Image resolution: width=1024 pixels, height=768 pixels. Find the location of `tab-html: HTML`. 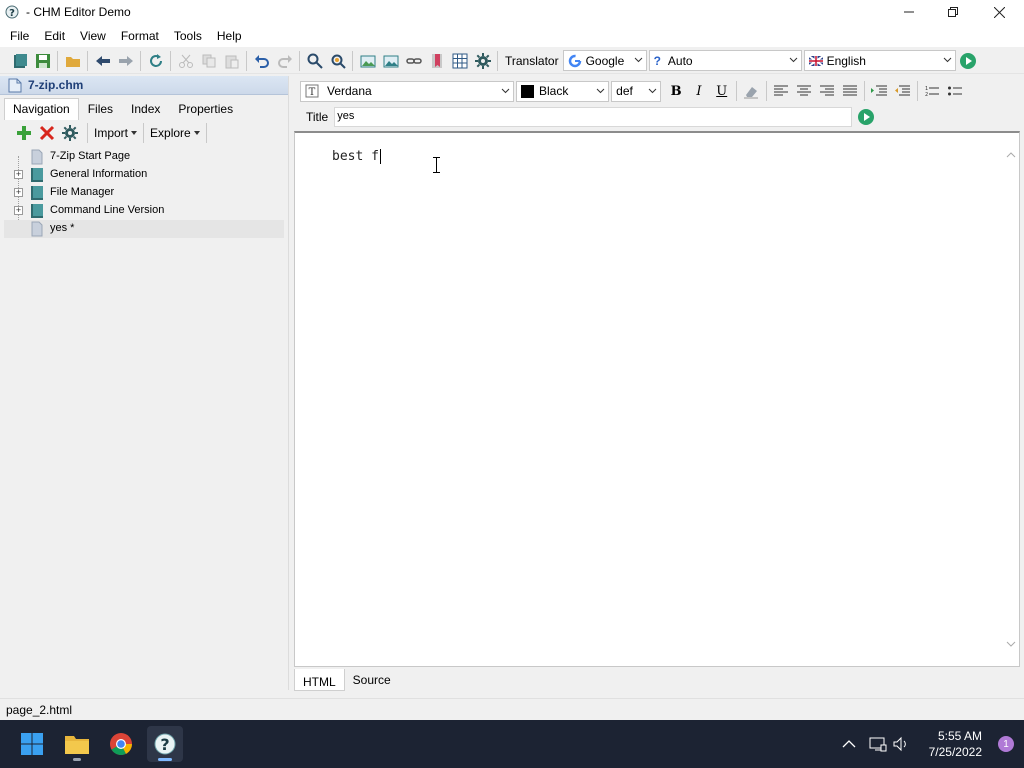

tab-html: HTML is located at coordinates (319, 680).